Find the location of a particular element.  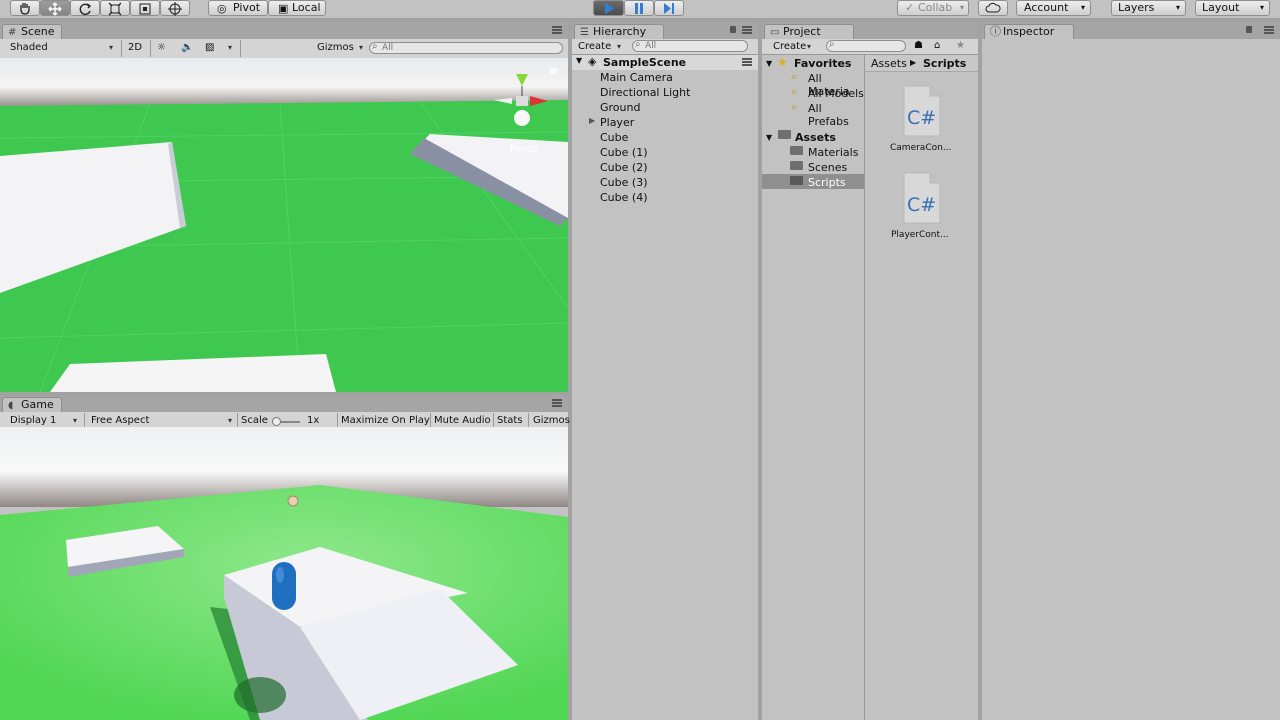

display-dropdown: Display 1 is located at coordinates (42, 421).